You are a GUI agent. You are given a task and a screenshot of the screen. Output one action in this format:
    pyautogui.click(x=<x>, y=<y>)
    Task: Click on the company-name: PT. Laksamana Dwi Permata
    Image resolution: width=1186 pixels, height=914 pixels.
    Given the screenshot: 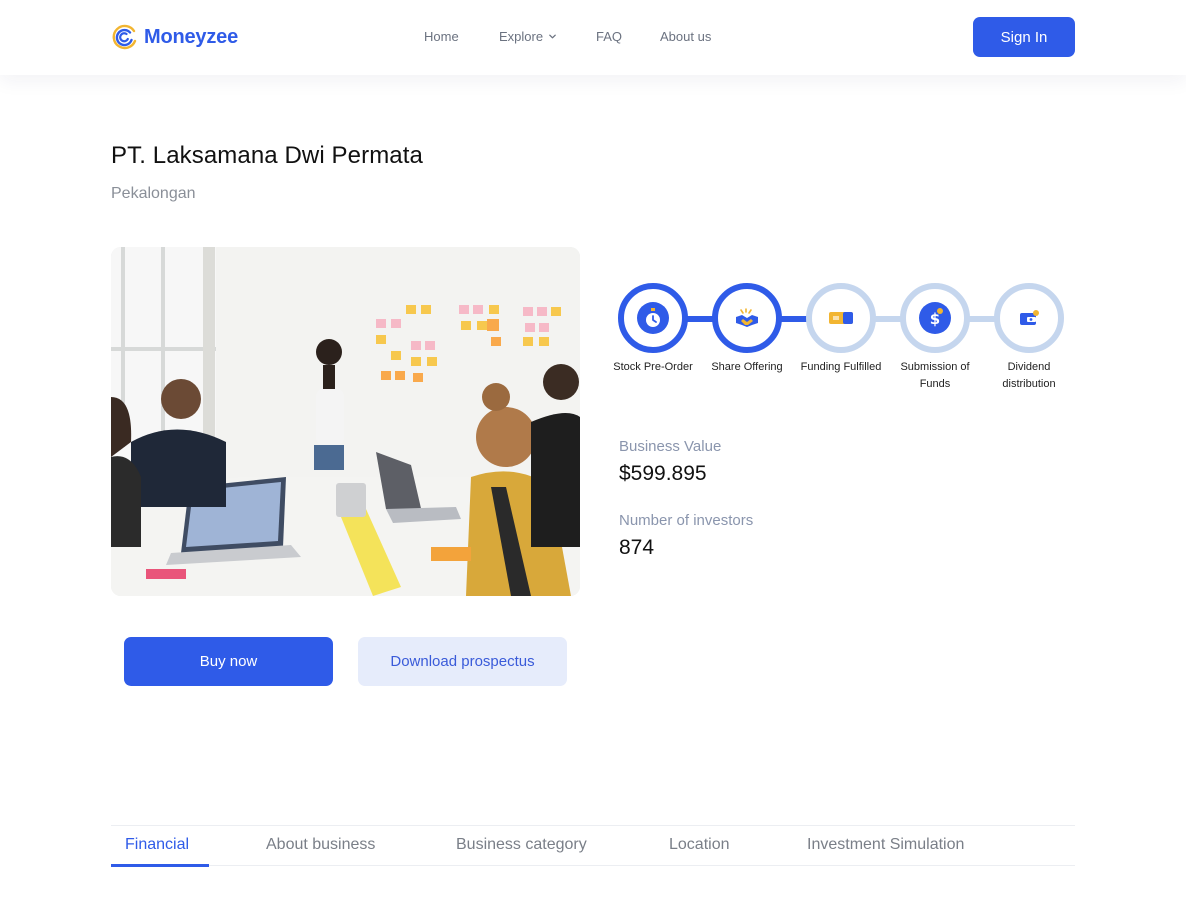 What is the action you would take?
    pyautogui.click(x=267, y=155)
    